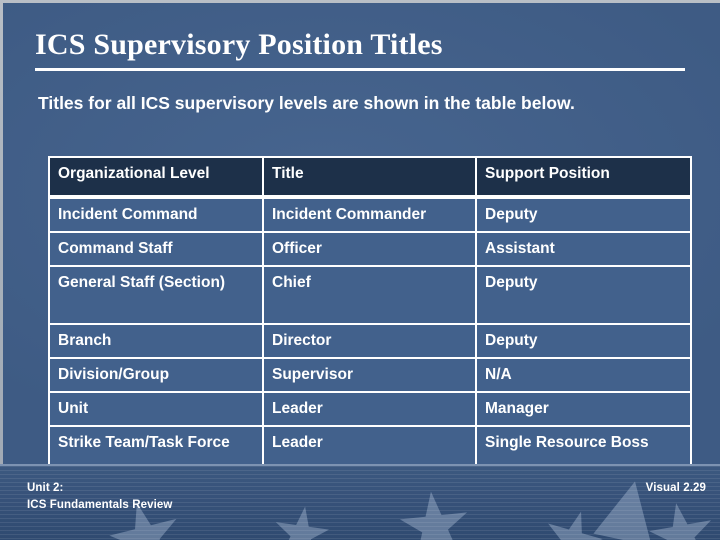 This screenshot has height=540, width=720. I want to click on table-row: Branch Director Deputy, so click(370, 340).